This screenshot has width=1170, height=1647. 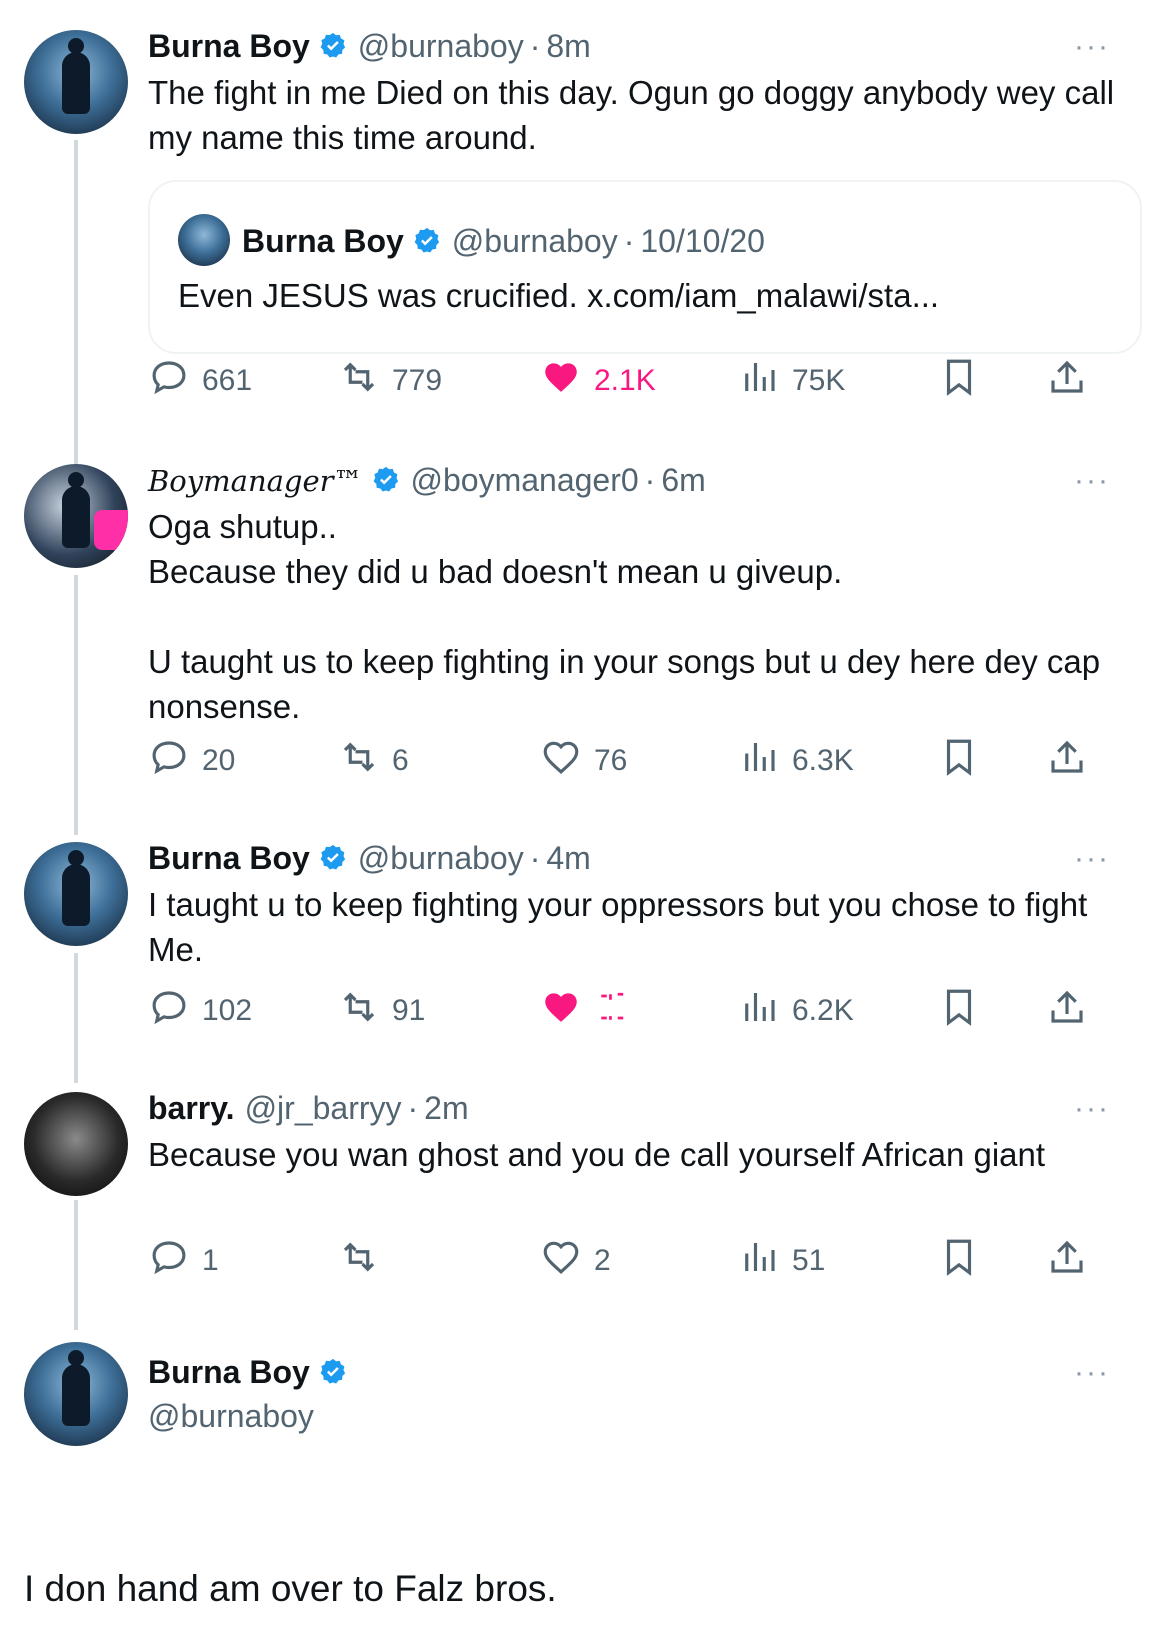 I want to click on views-button: 6.3K, so click(x=796, y=761).